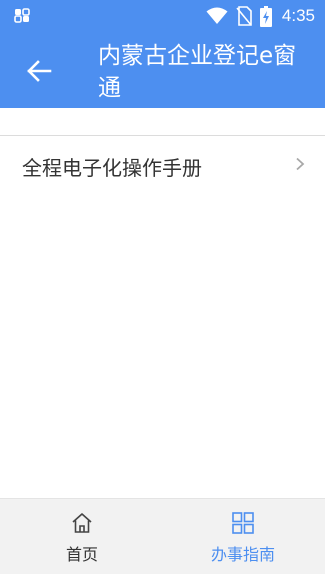 The image size is (325, 574). I want to click on grid-icon, so click(243, 523).